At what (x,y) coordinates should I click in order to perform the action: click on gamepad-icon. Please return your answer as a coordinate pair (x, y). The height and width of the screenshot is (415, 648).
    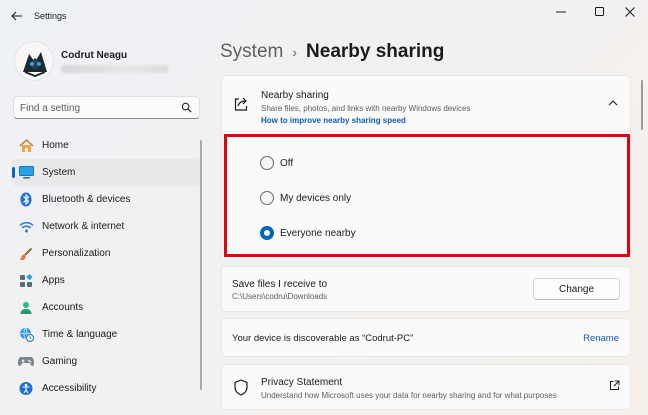
    Looking at the image, I should click on (26, 362).